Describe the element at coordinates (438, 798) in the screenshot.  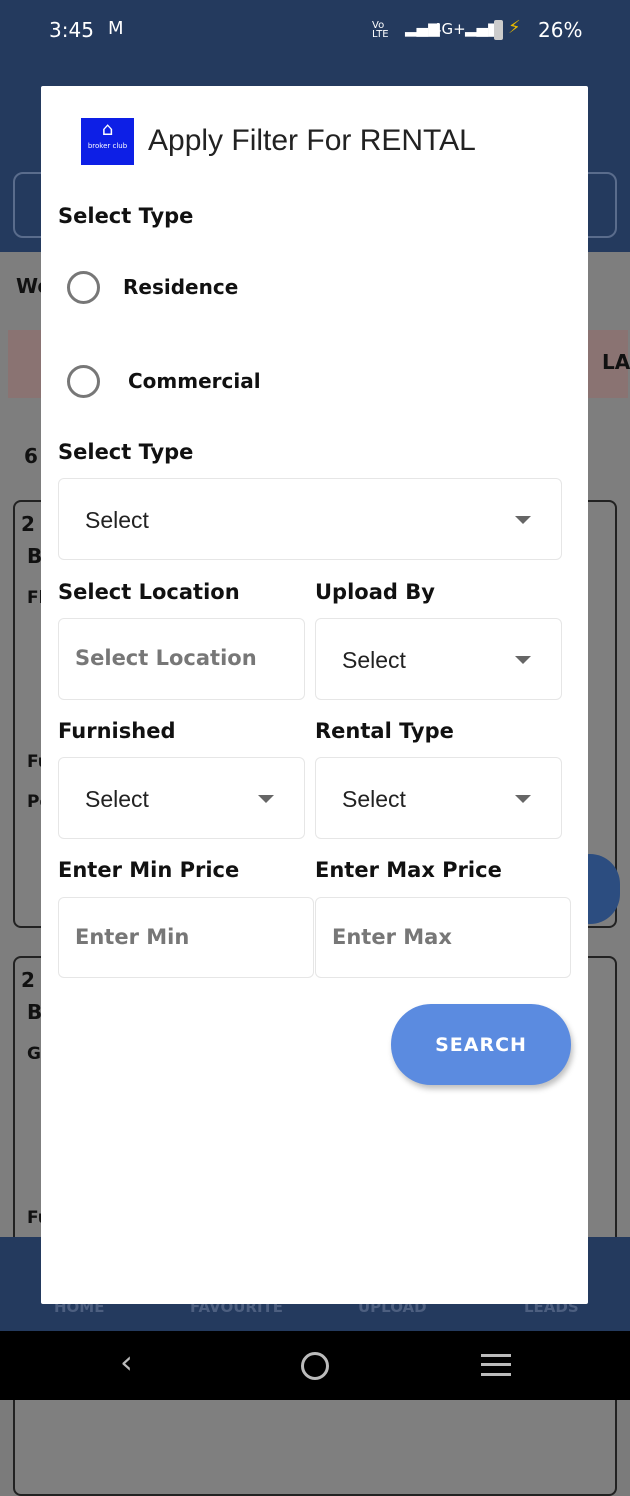
I see `rental-type-select: Select` at that location.